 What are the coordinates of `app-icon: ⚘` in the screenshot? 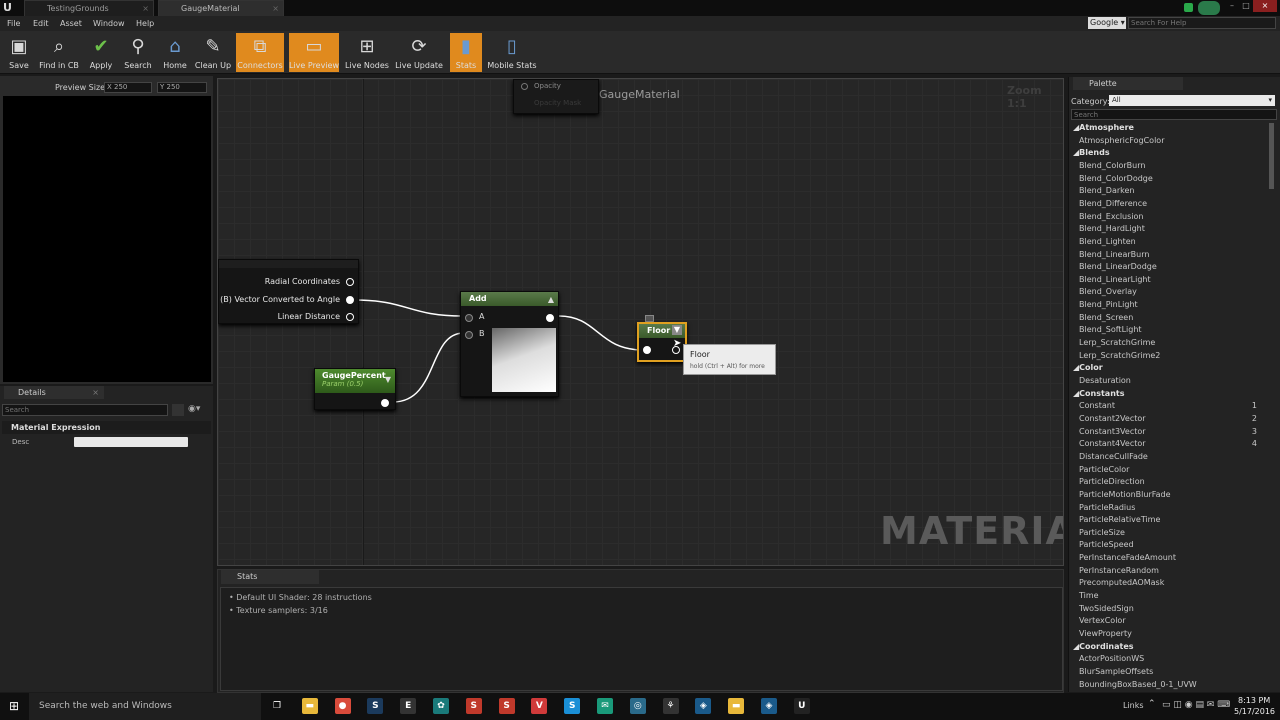 It's located at (670, 706).